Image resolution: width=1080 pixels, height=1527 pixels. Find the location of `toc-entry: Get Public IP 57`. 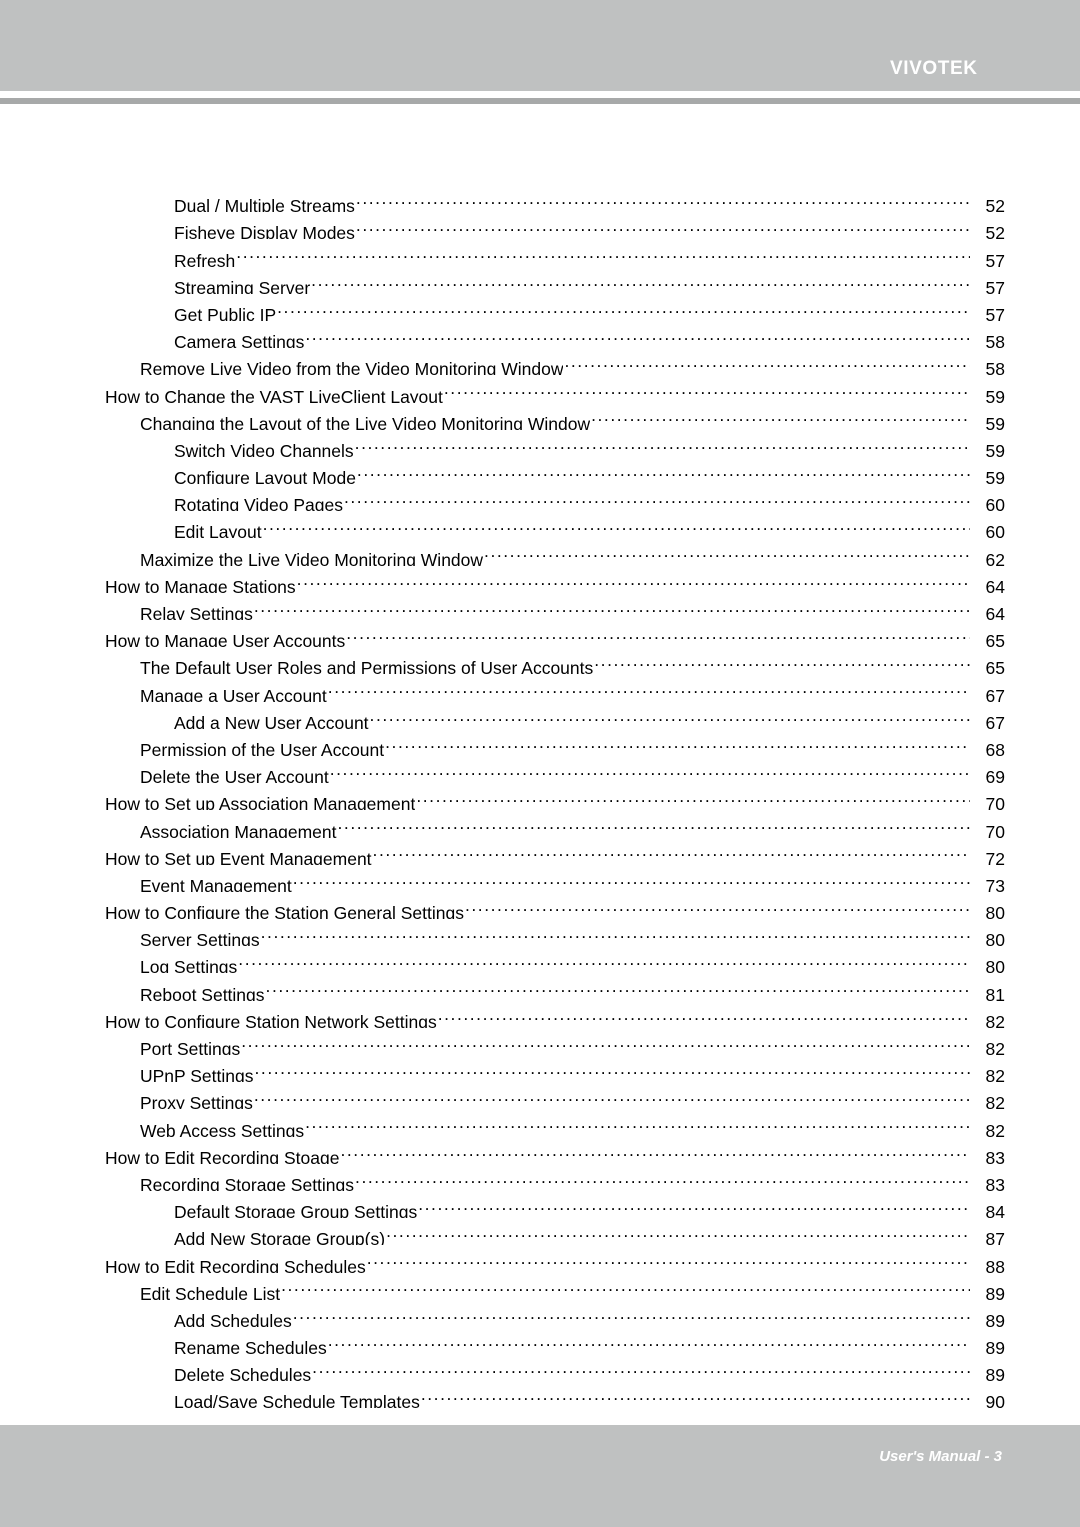

toc-entry: Get Public IP 57 is located at coordinates (540, 307).